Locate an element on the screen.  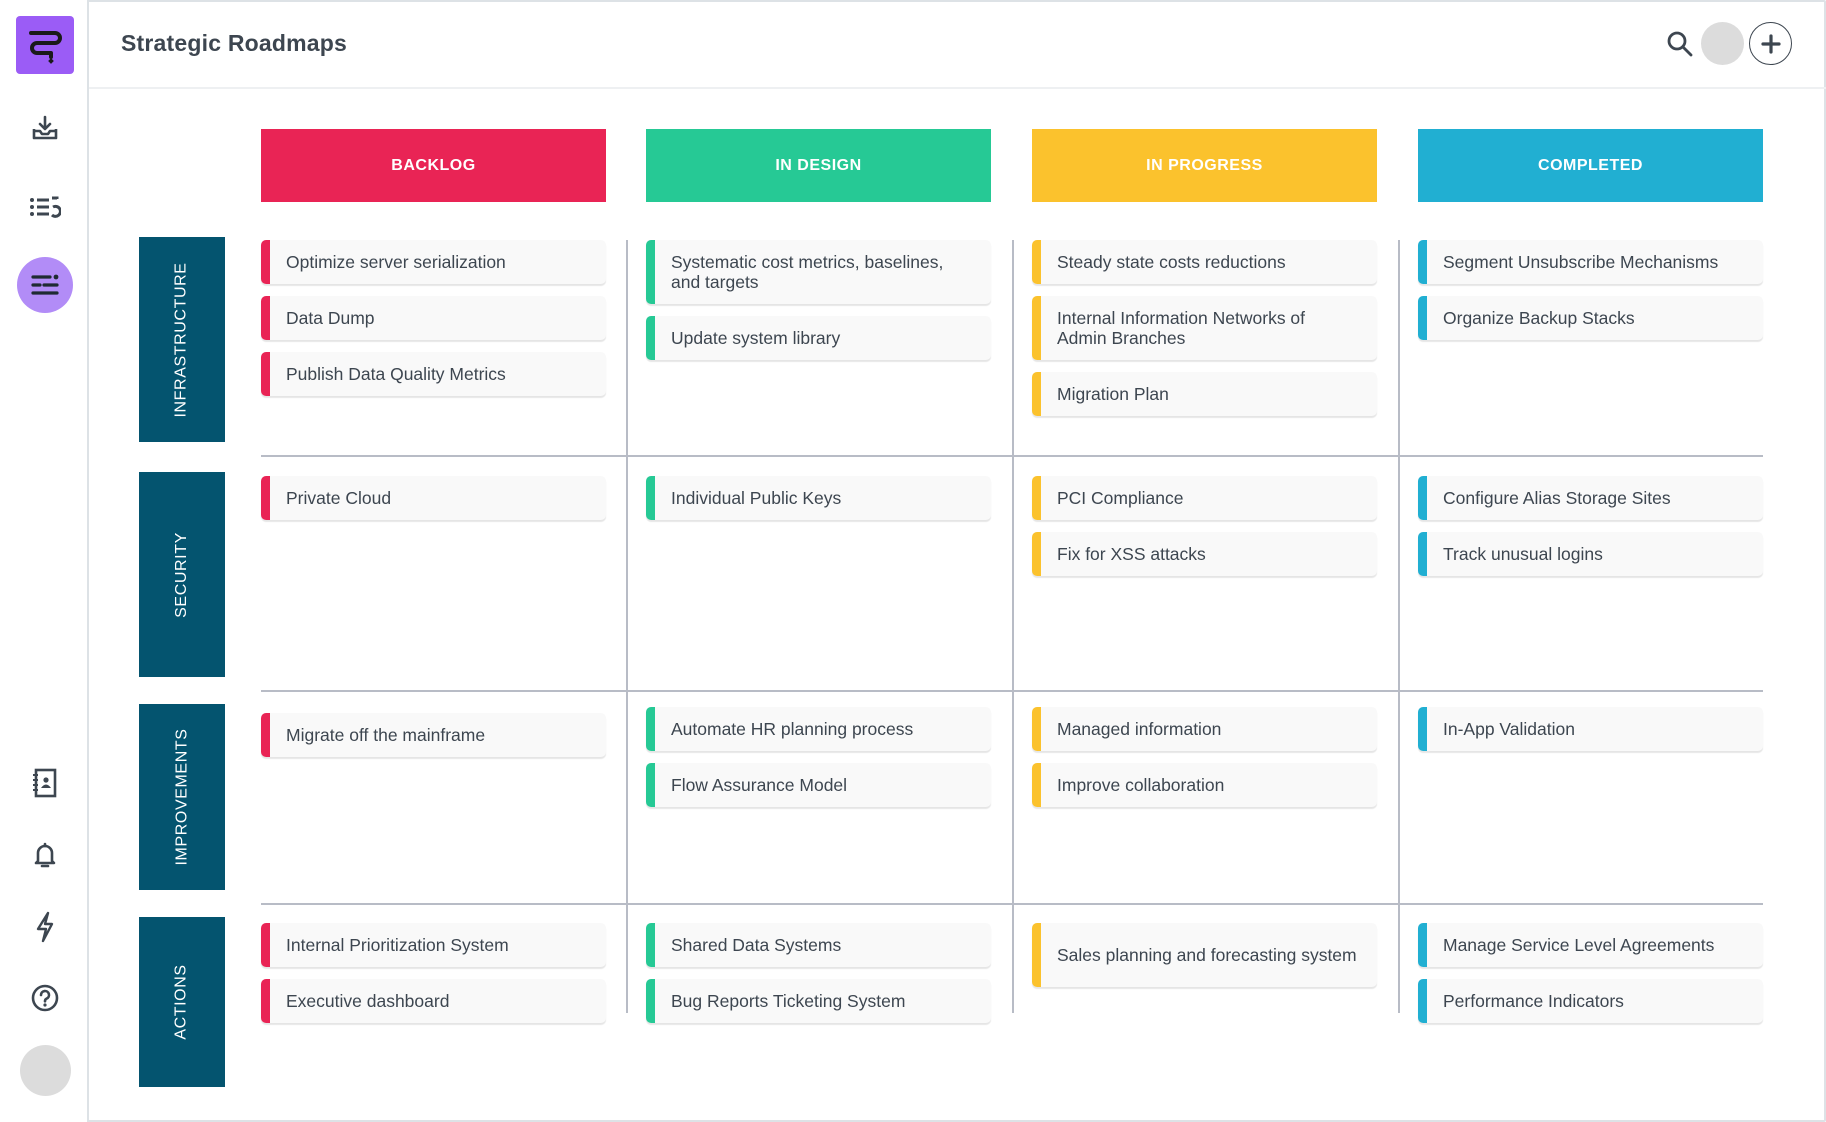
card-title: Migrate off the mainframe is located at coordinates (386, 735).